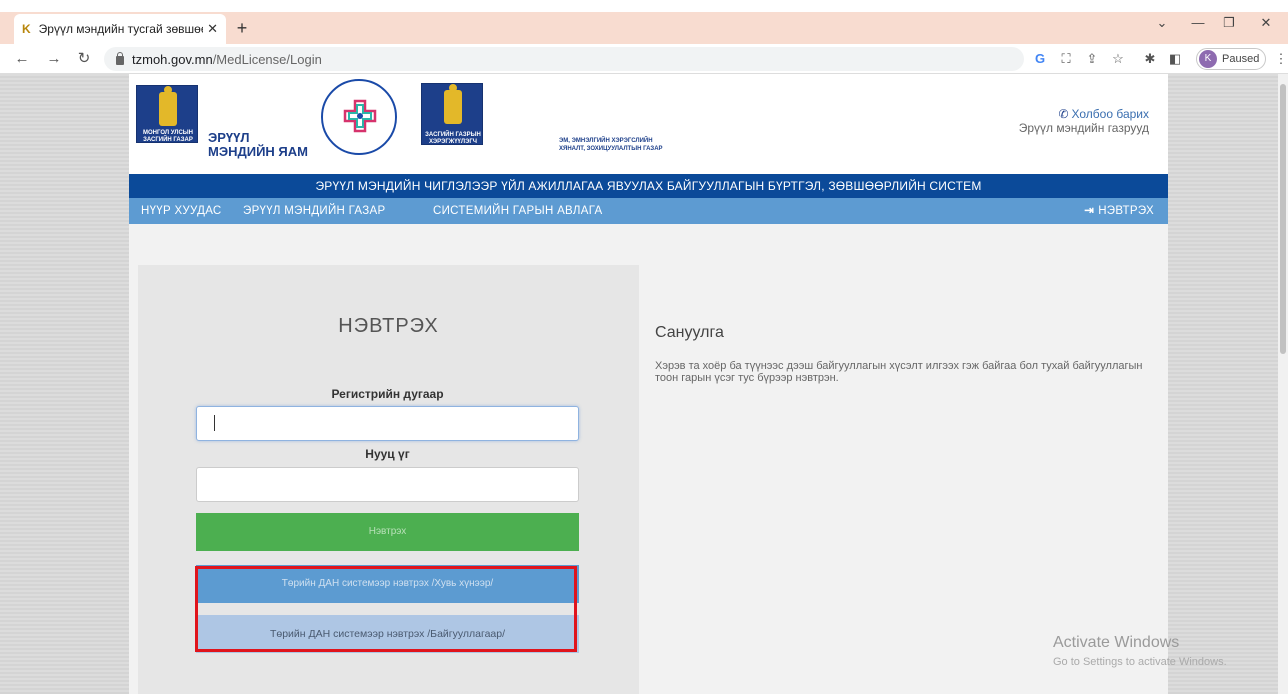 This screenshot has height=694, width=1288. I want to click on ministry-name: ЭРҮҮЛ МЭНДИЙН ЯАМ, so click(258, 145).